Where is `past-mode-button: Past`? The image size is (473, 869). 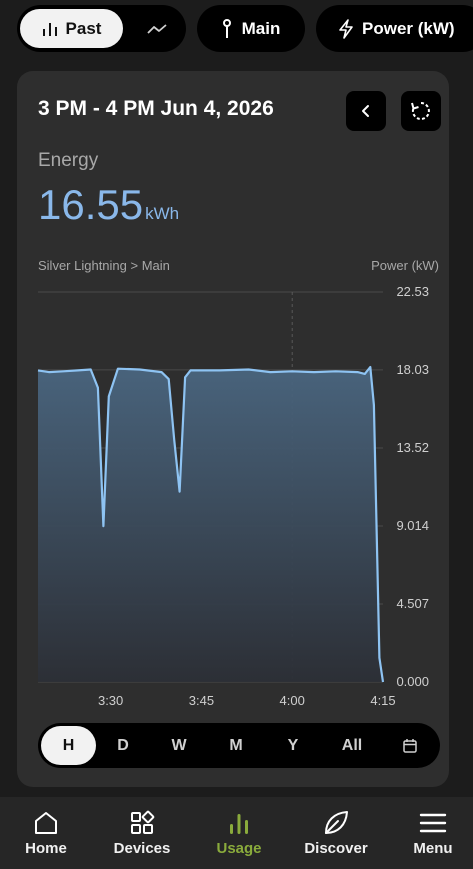
past-mode-button: Past is located at coordinates (71, 28).